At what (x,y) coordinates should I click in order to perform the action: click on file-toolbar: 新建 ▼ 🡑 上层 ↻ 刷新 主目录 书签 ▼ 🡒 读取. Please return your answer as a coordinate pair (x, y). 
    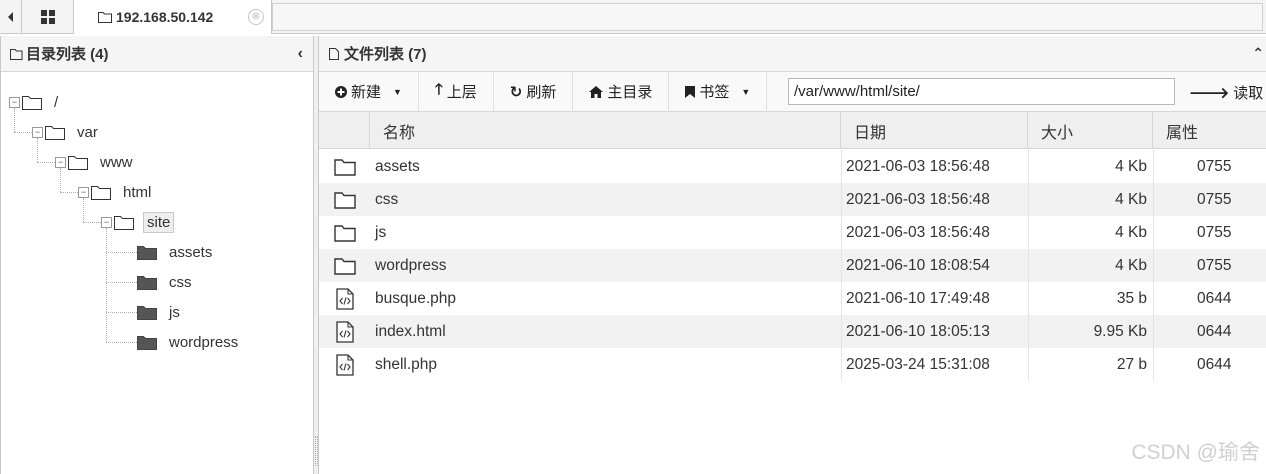
    Looking at the image, I should click on (792, 91).